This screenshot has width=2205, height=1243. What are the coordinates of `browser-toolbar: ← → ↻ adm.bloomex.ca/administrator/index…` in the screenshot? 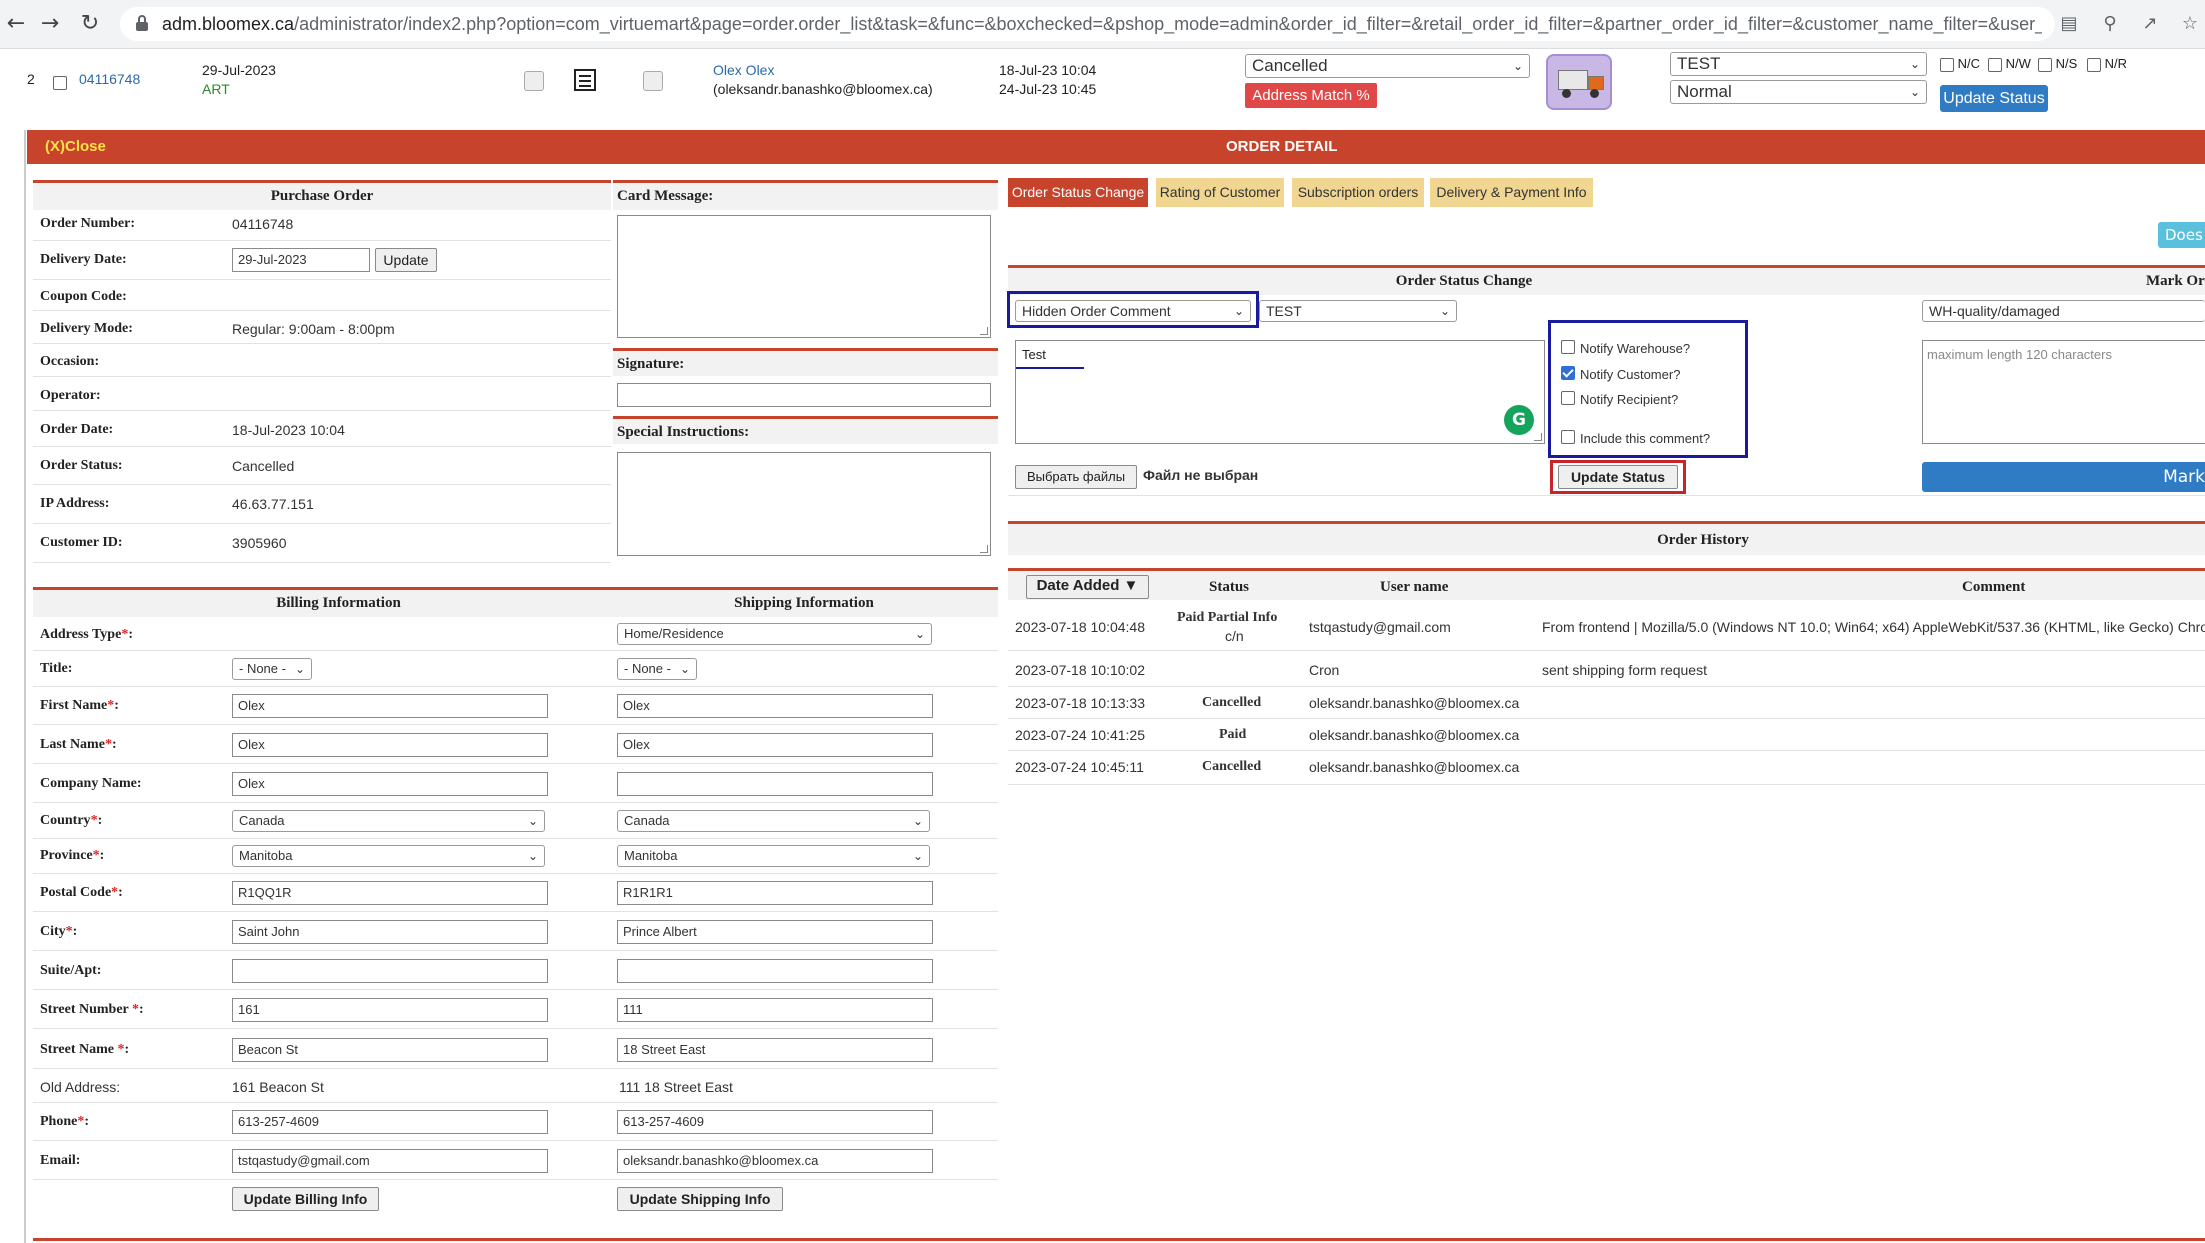 It's located at (1102, 24).